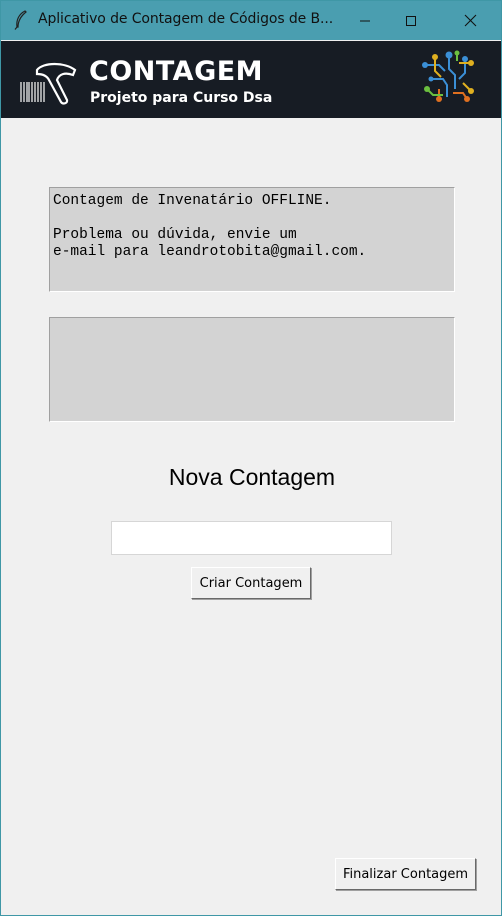 The image size is (502, 916). What do you see at coordinates (176, 71) in the screenshot?
I see `banner-title: CONTAGEM` at bounding box center [176, 71].